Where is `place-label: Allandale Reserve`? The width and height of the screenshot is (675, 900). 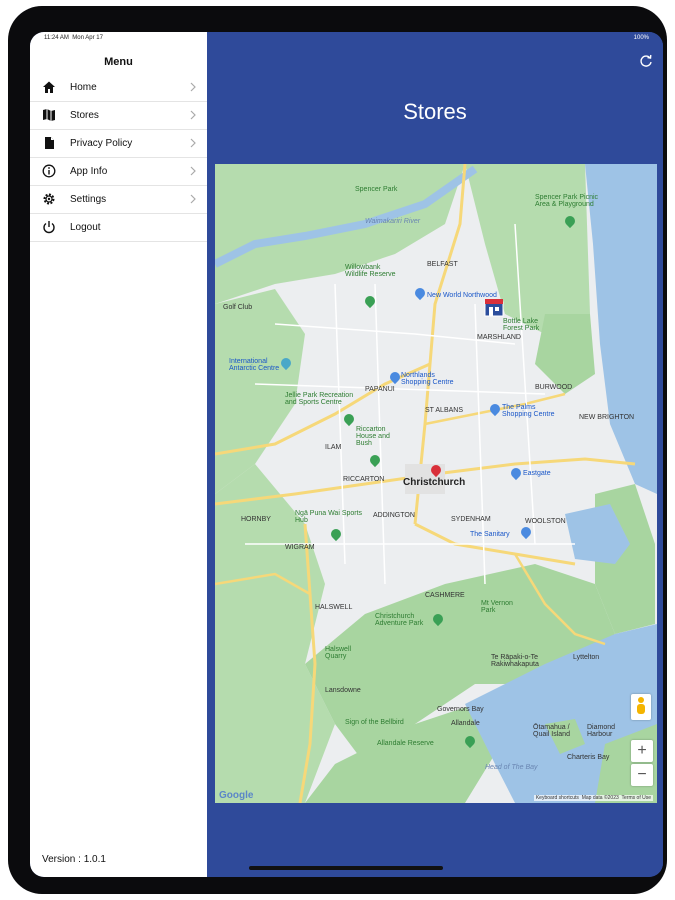 place-label: Allandale Reserve is located at coordinates (405, 743).